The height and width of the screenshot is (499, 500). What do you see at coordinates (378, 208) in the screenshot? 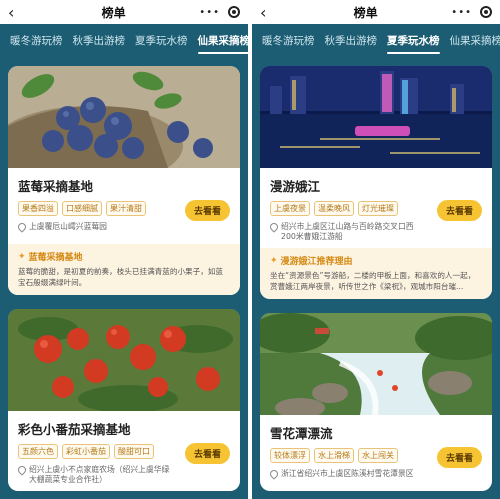
I see `tag: 灯光璀璨` at bounding box center [378, 208].